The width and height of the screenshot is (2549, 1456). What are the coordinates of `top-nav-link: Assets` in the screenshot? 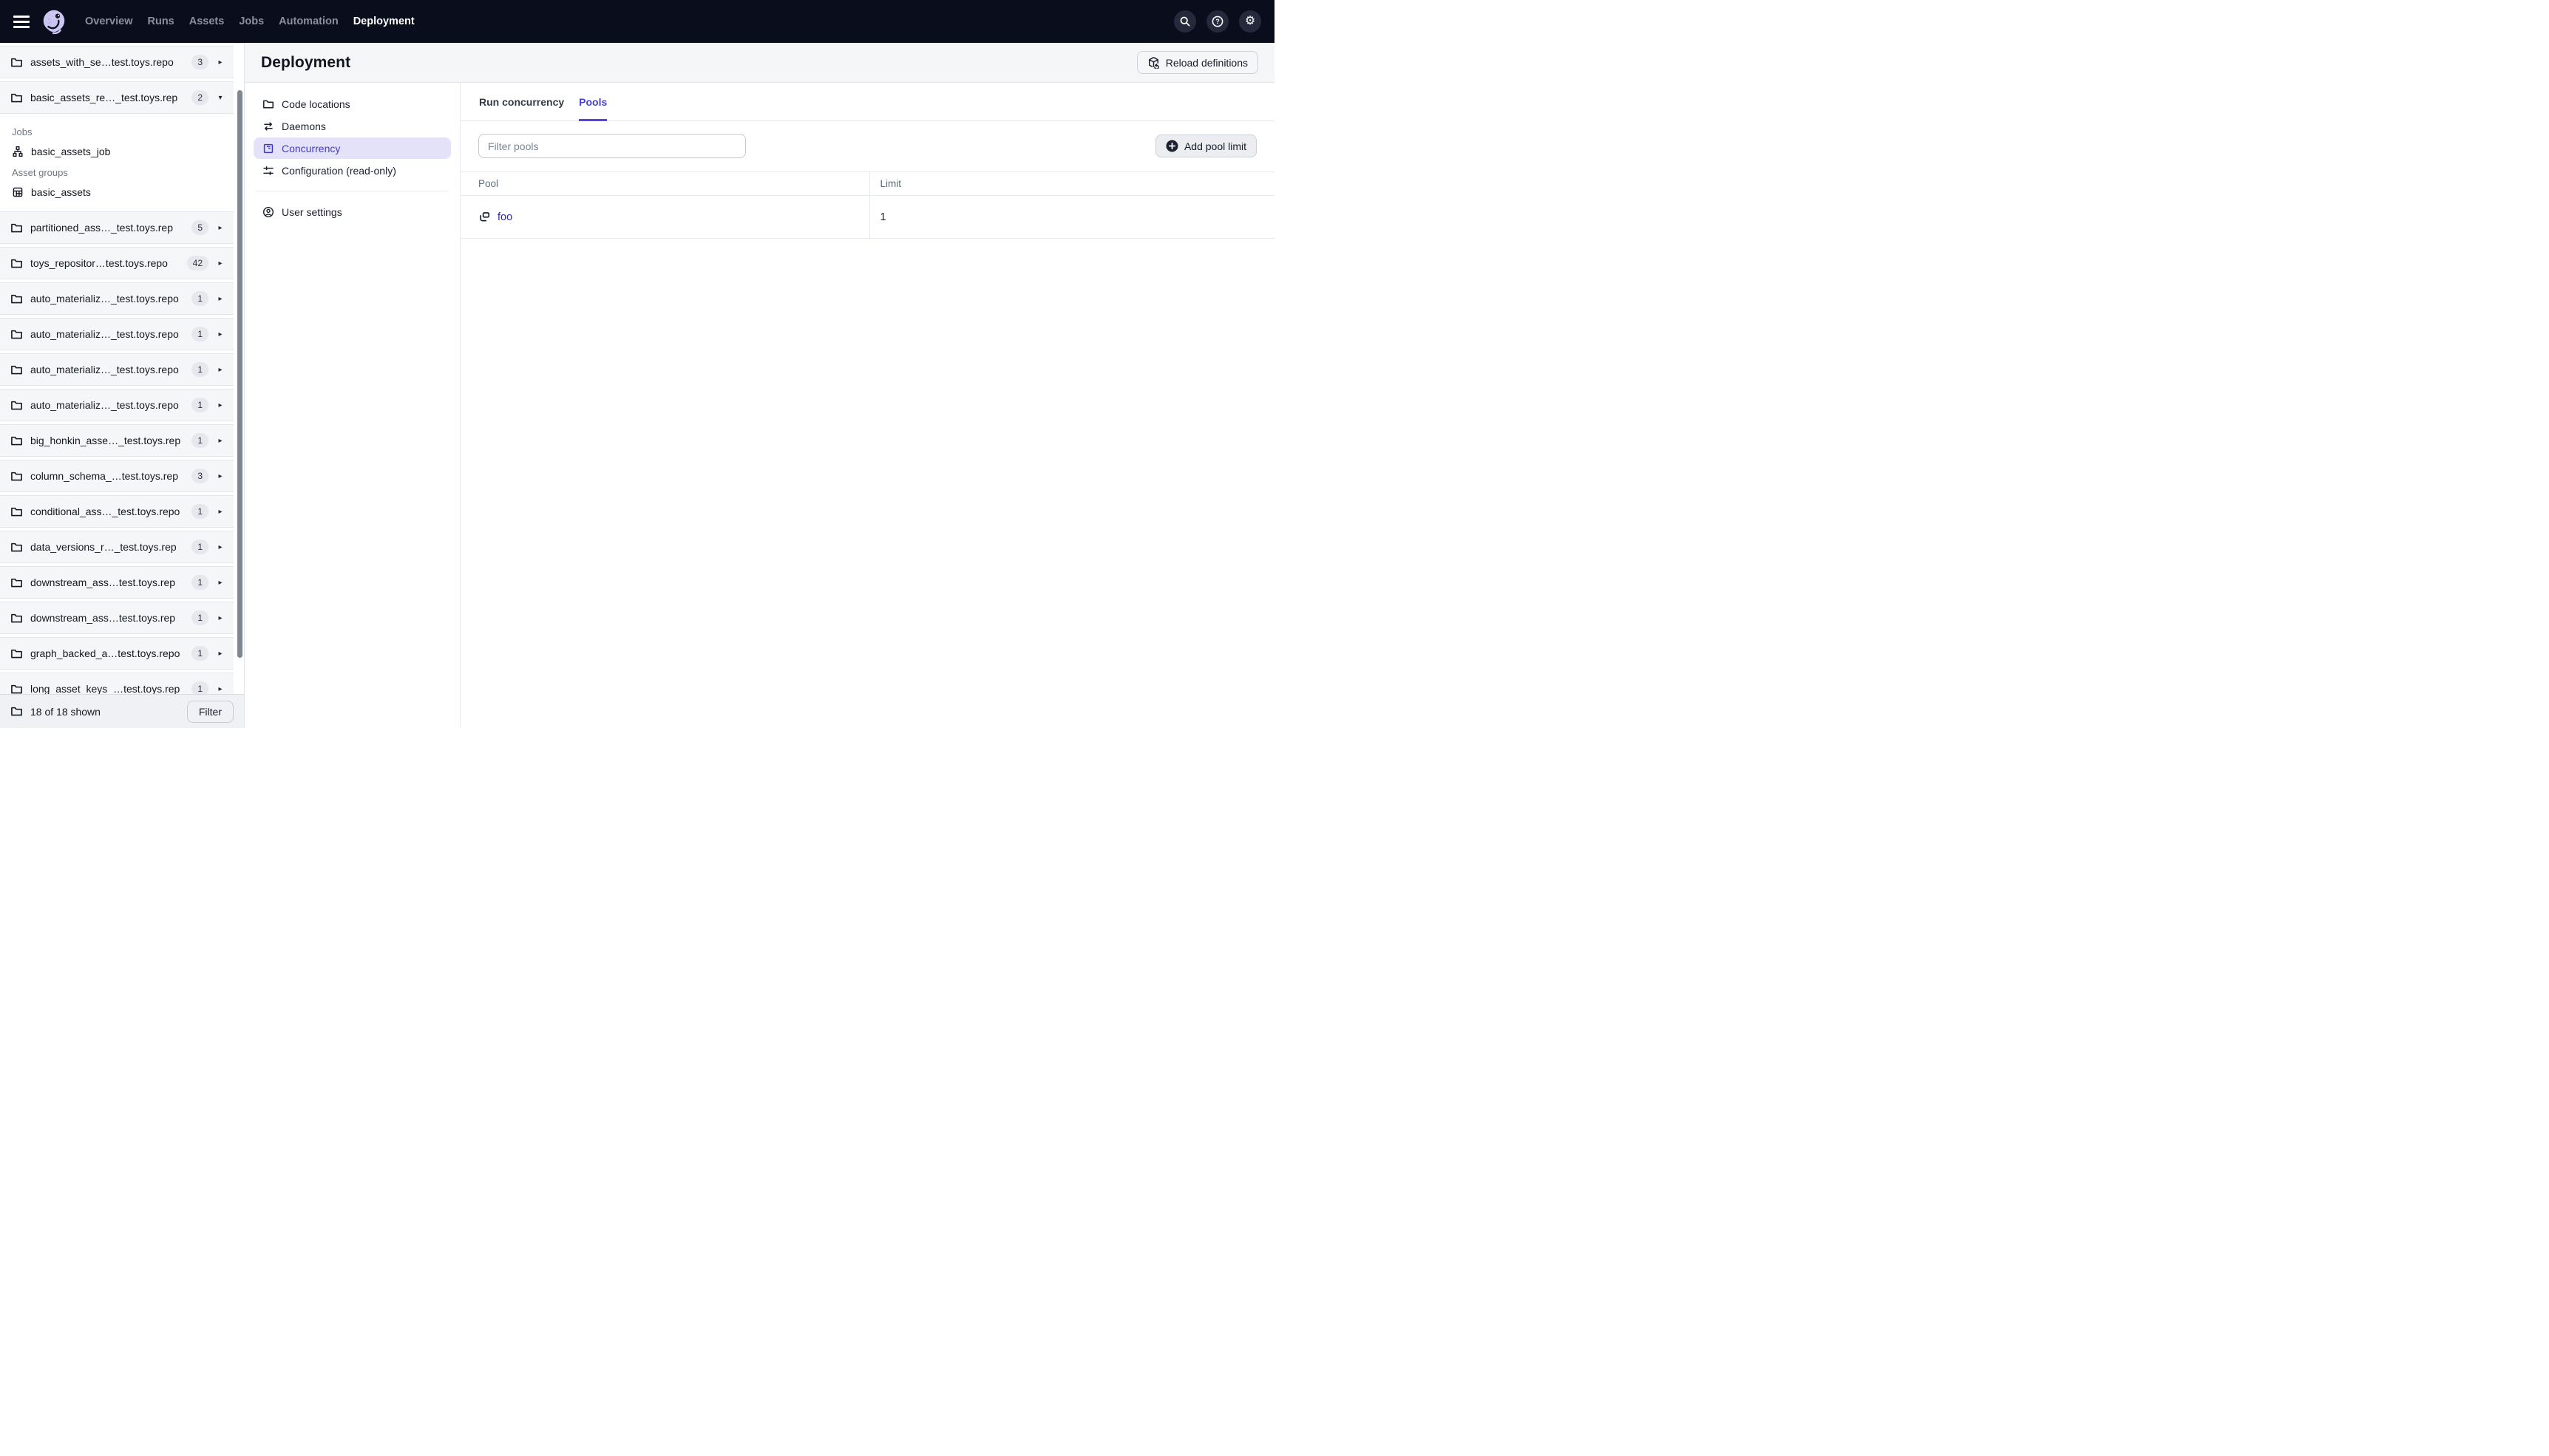 It's located at (207, 21).